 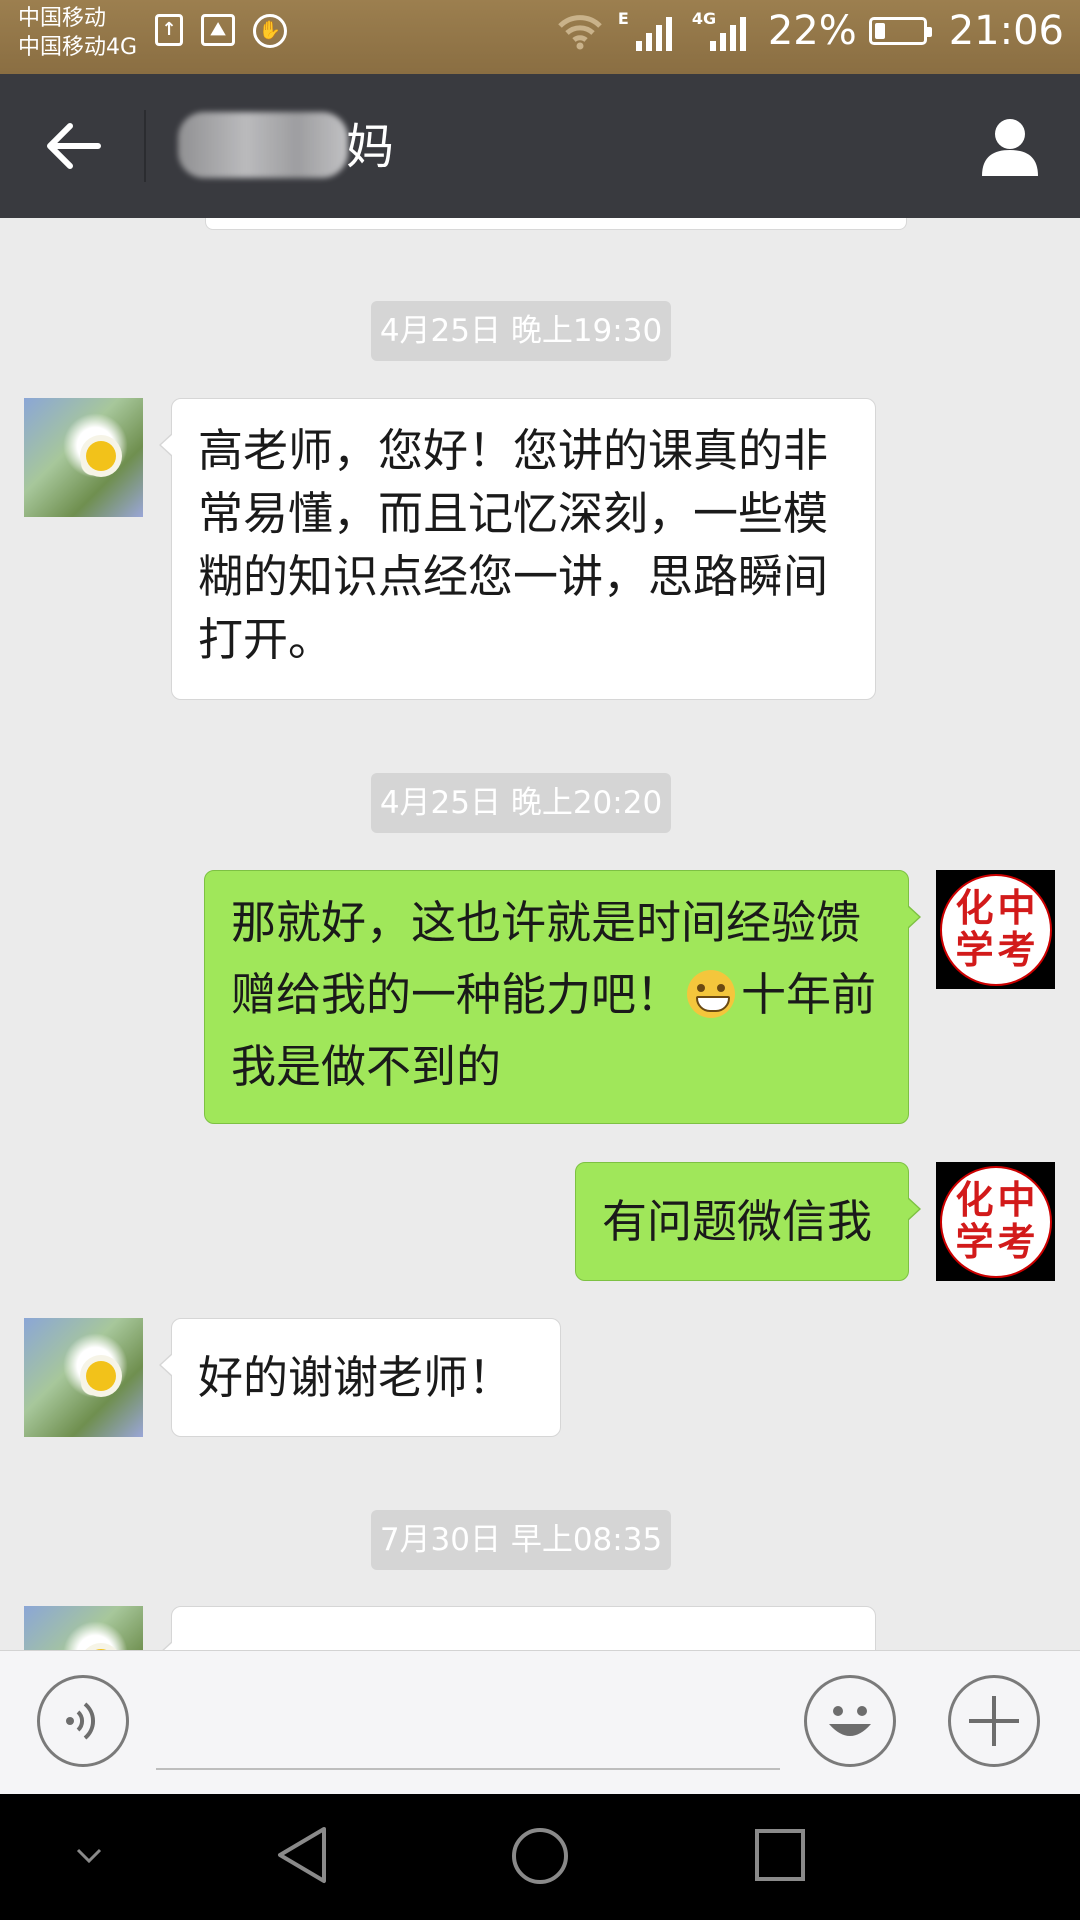 I want to click on arrow-left-icon, so click(x=72, y=146).